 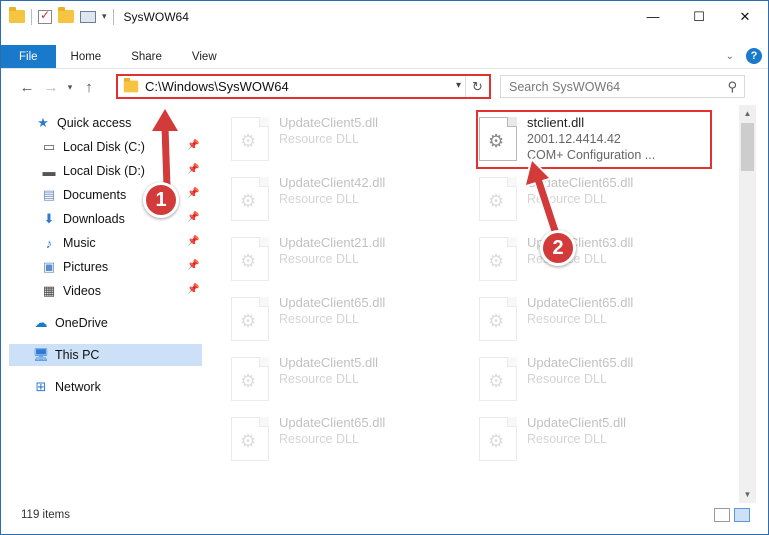 I want to click on quick-access-toolbar: ▾, so click(x=57, y=16).